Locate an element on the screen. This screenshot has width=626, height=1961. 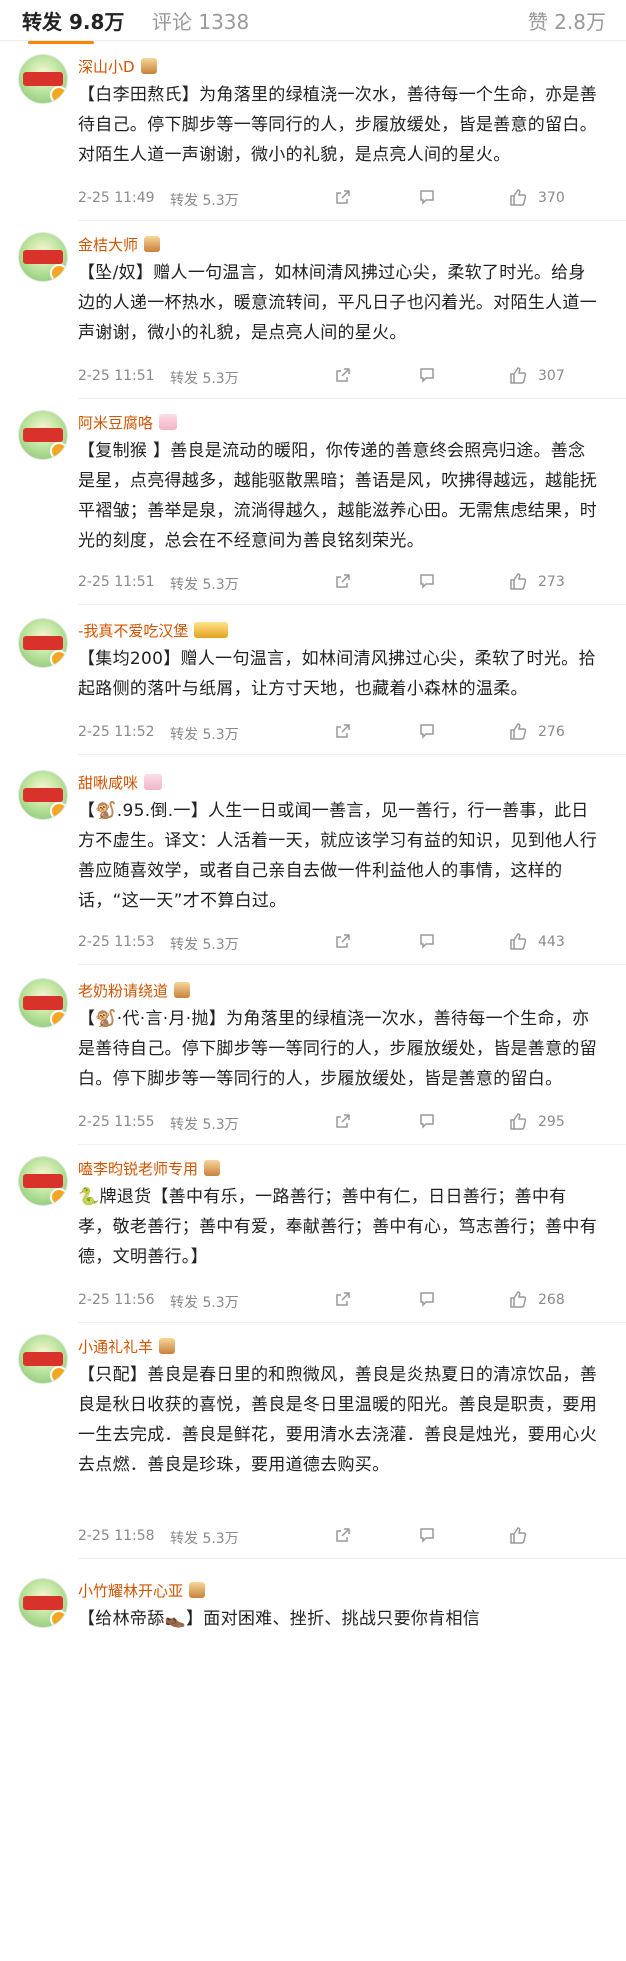
comment-text: 【给林帝舔👞】面对困难、挫折、挑战只要你肯相信 is located at coordinates (279, 1619).